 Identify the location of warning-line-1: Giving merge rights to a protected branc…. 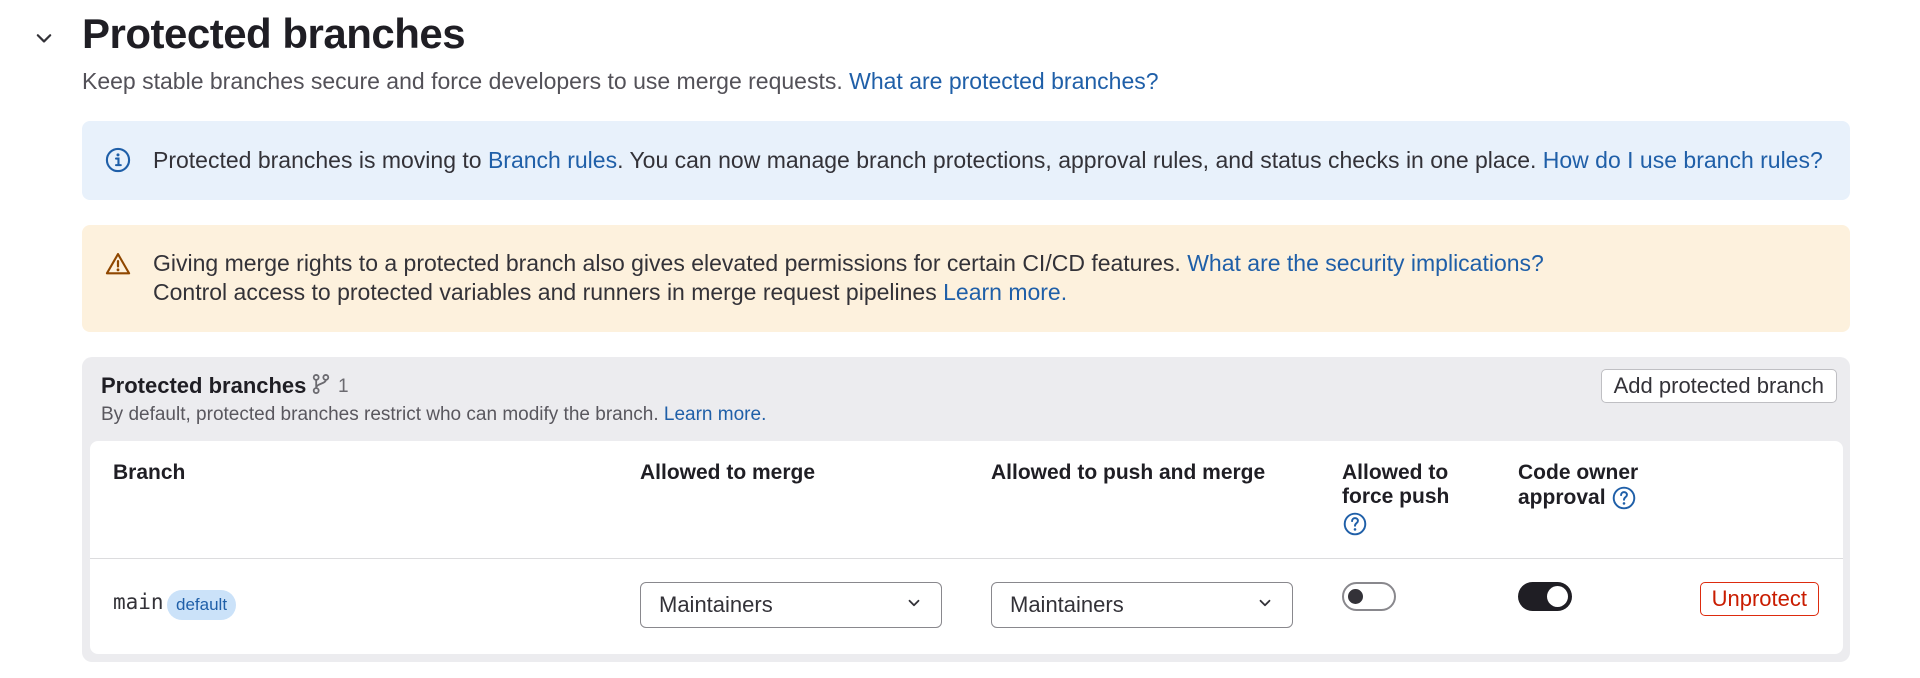
(848, 263).